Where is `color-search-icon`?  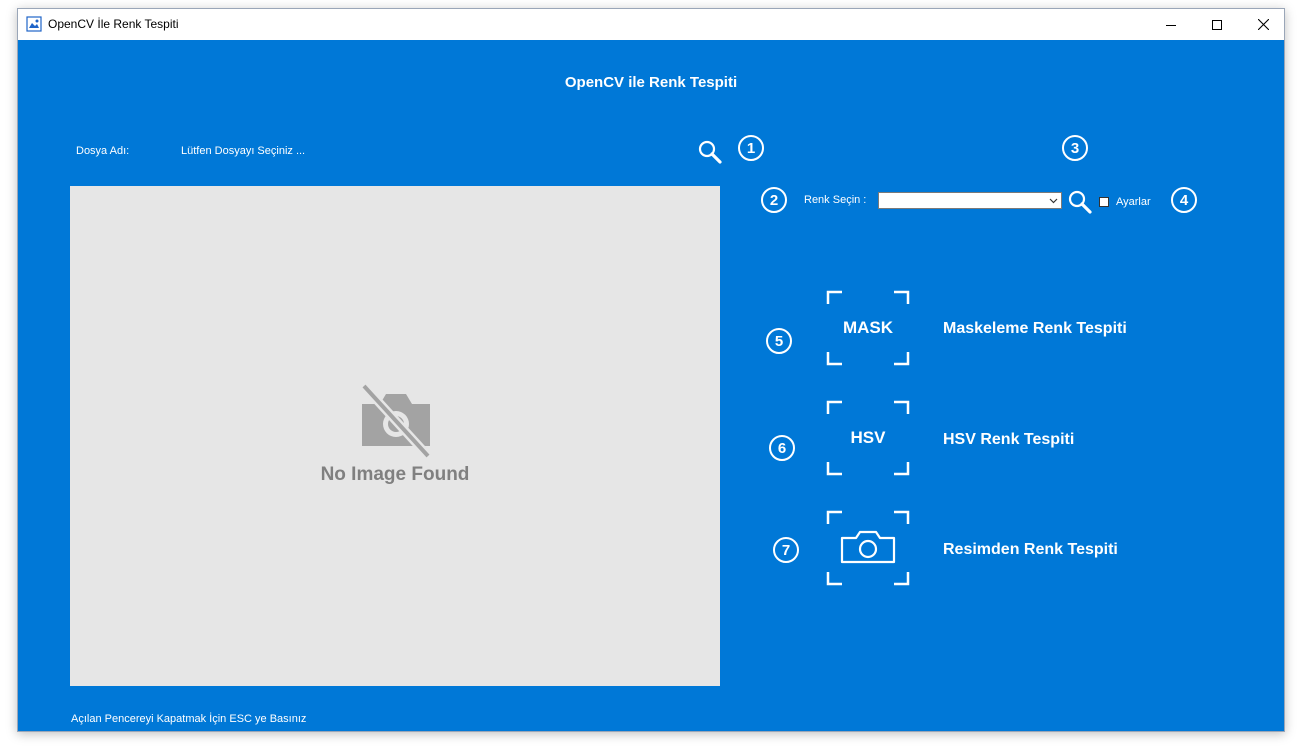 color-search-icon is located at coordinates (1080, 202).